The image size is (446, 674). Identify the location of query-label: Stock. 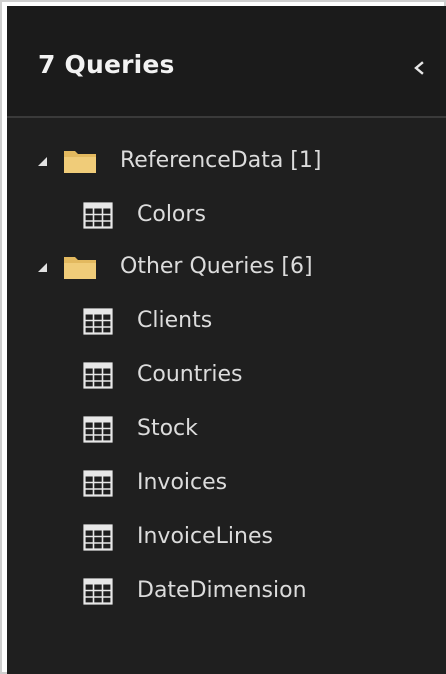
(167, 428).